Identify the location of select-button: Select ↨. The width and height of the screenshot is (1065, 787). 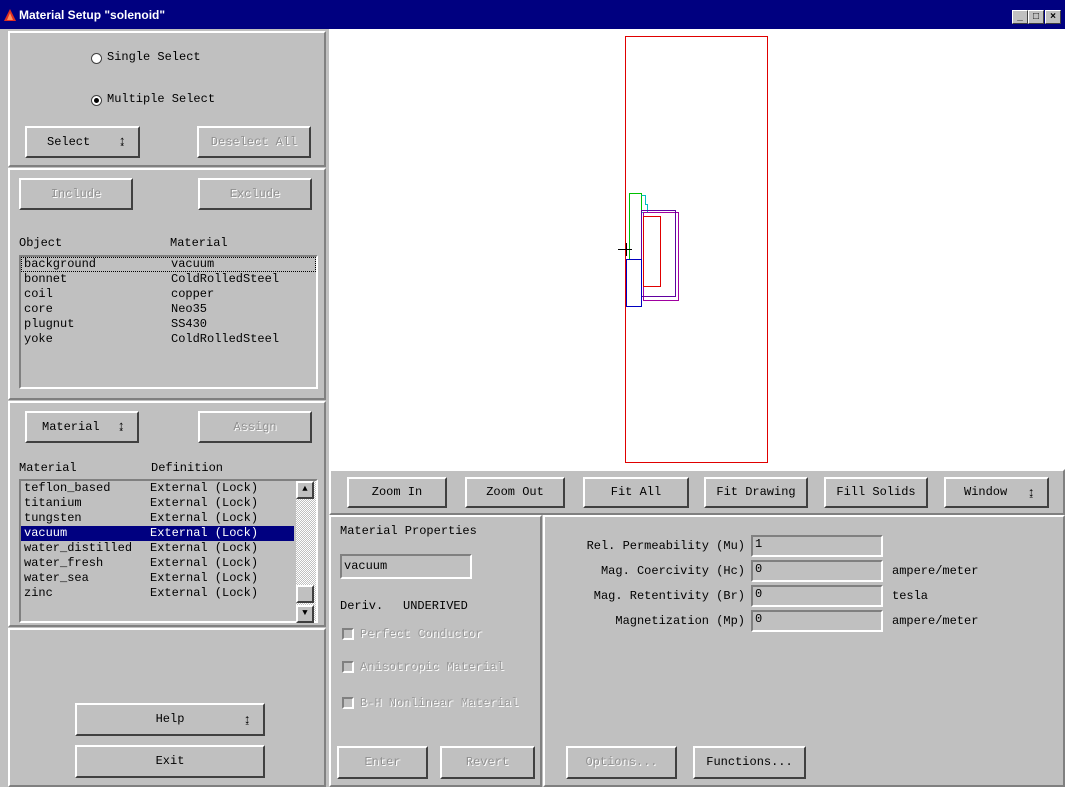
(82, 142).